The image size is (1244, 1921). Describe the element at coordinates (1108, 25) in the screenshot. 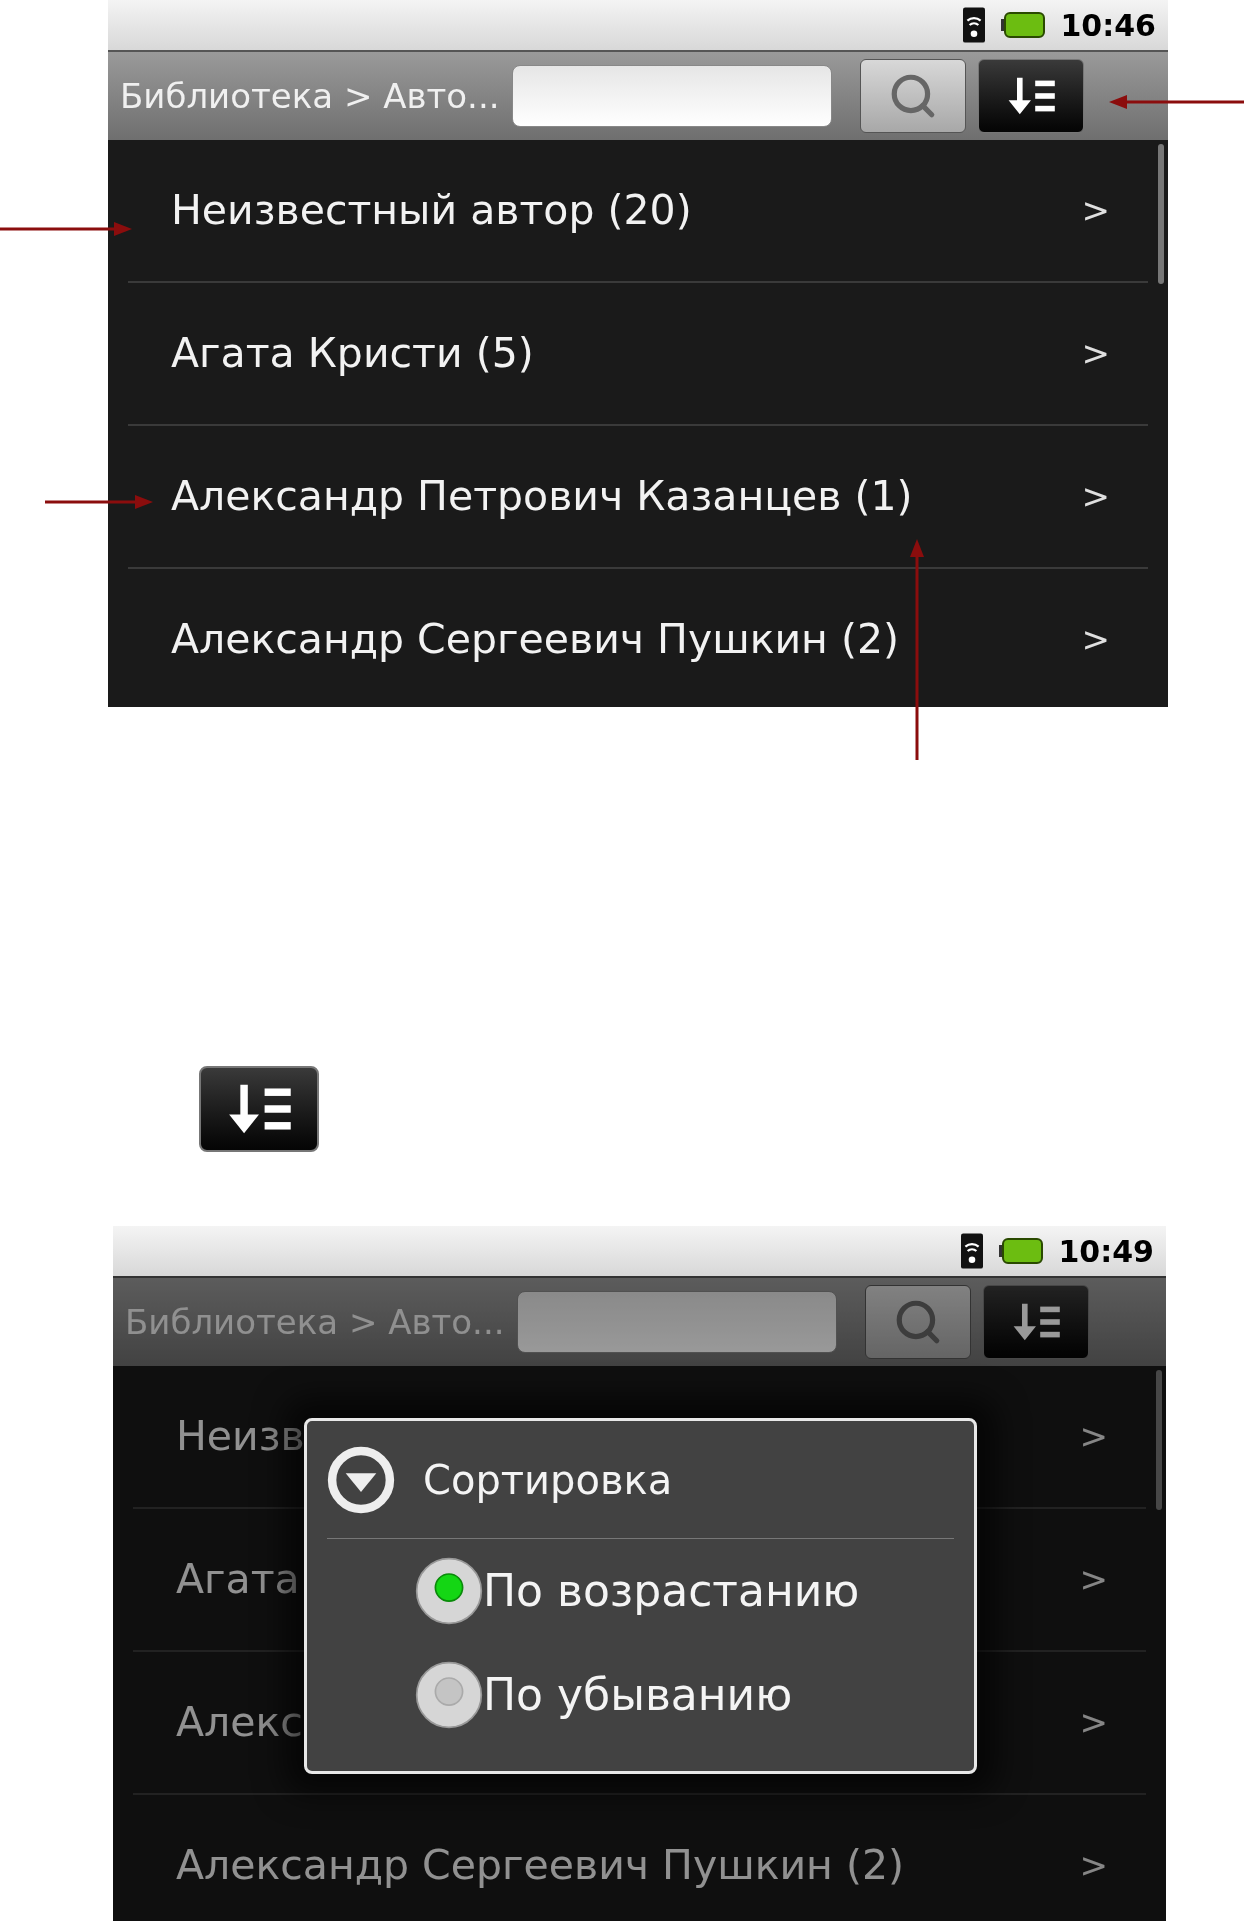

I see `clock-time: 10:46` at that location.